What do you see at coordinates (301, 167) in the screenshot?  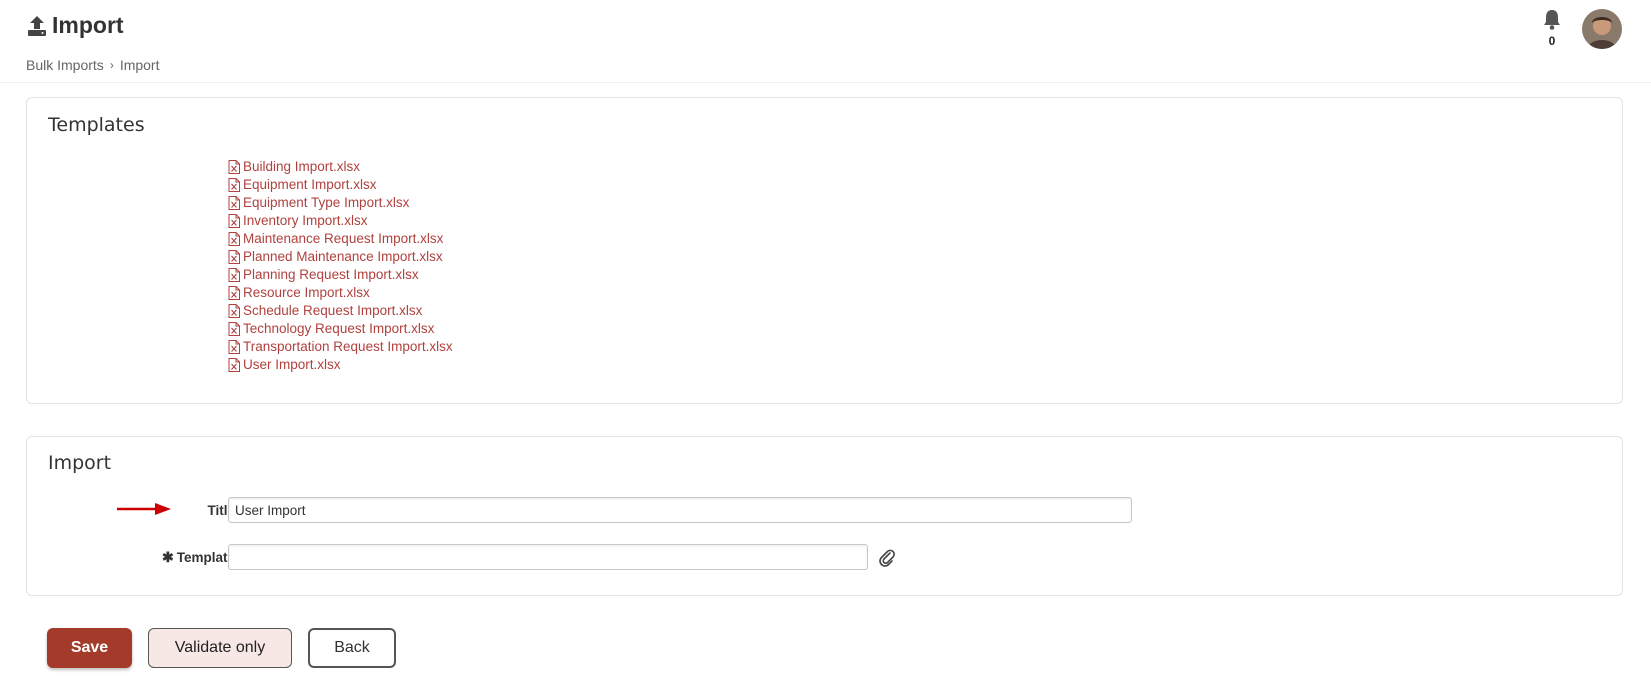 I see `template-file-link: Building Import.xlsx` at bounding box center [301, 167].